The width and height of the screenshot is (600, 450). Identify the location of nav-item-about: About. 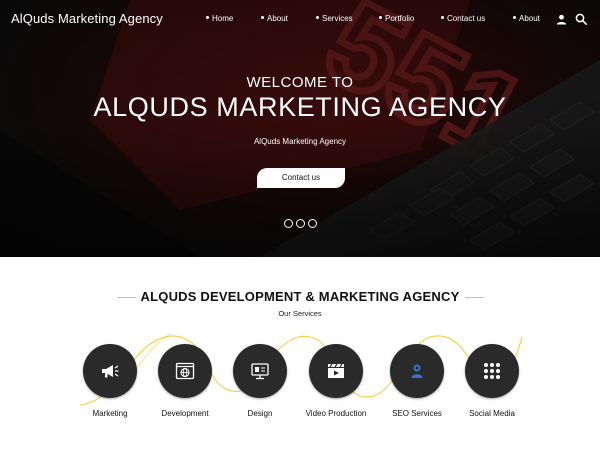
(274, 18).